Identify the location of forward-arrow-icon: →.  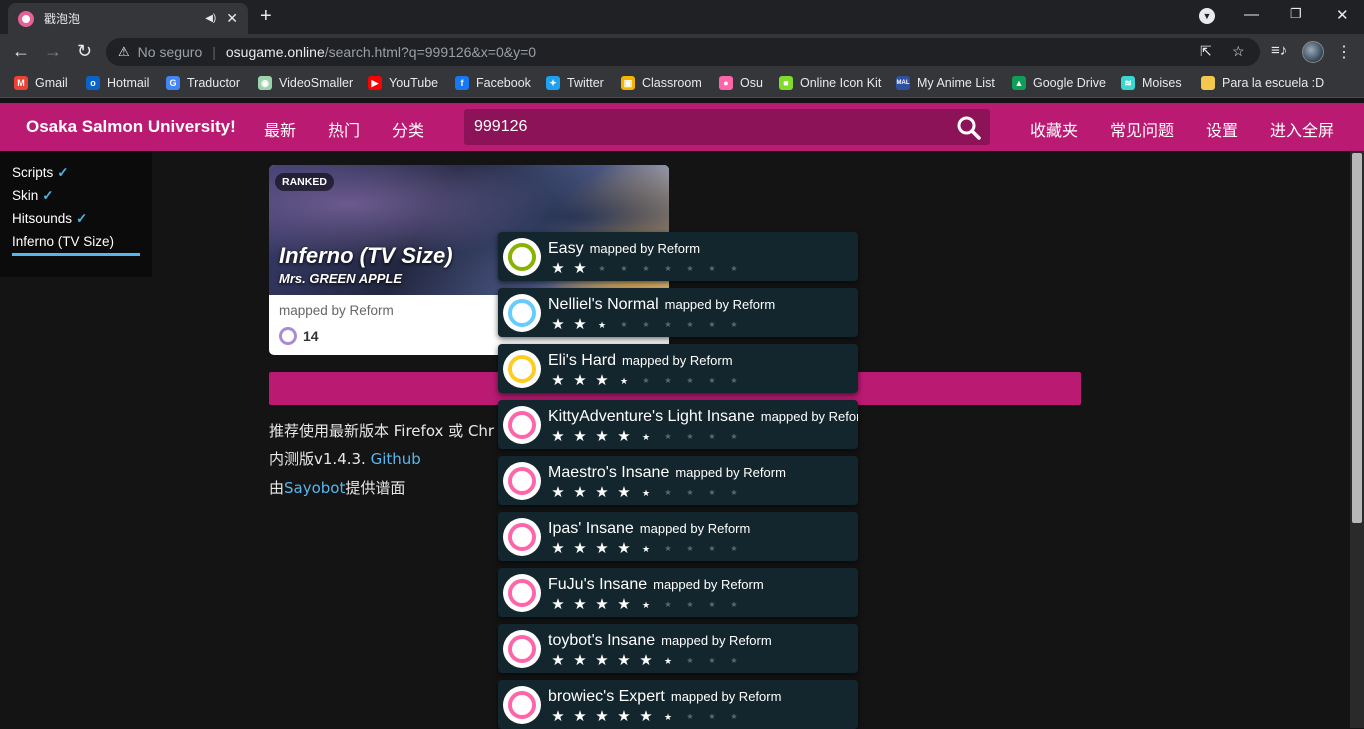
(53, 51).